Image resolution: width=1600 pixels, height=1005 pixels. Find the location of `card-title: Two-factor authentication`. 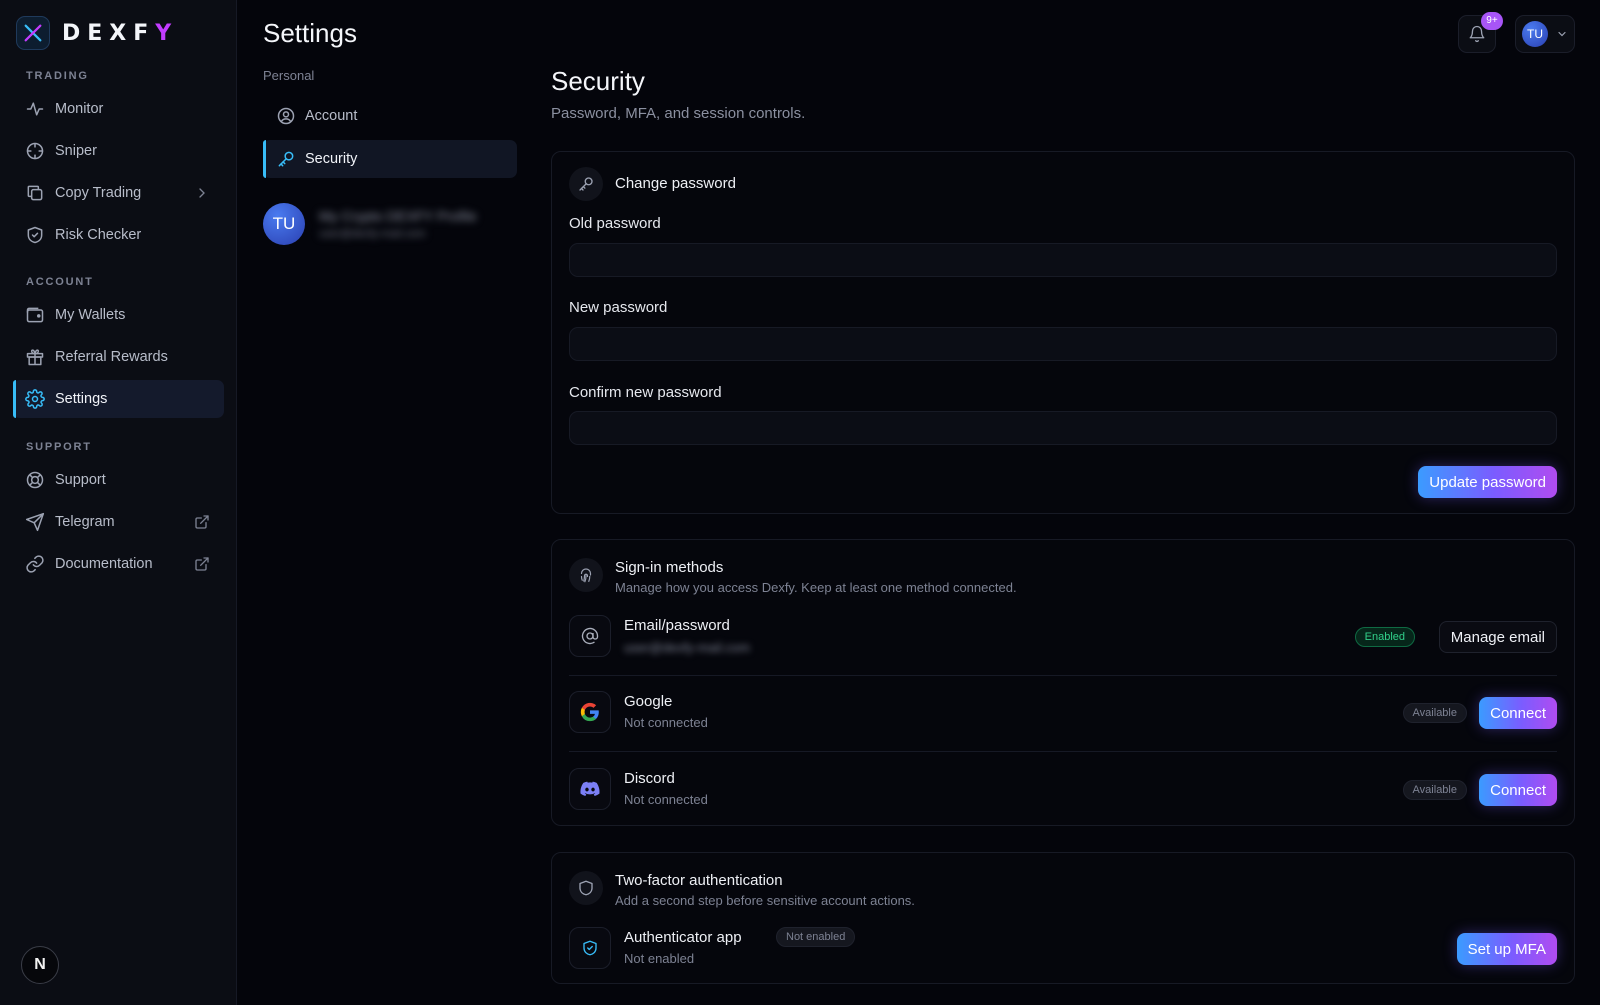

card-title: Two-factor authentication is located at coordinates (699, 880).